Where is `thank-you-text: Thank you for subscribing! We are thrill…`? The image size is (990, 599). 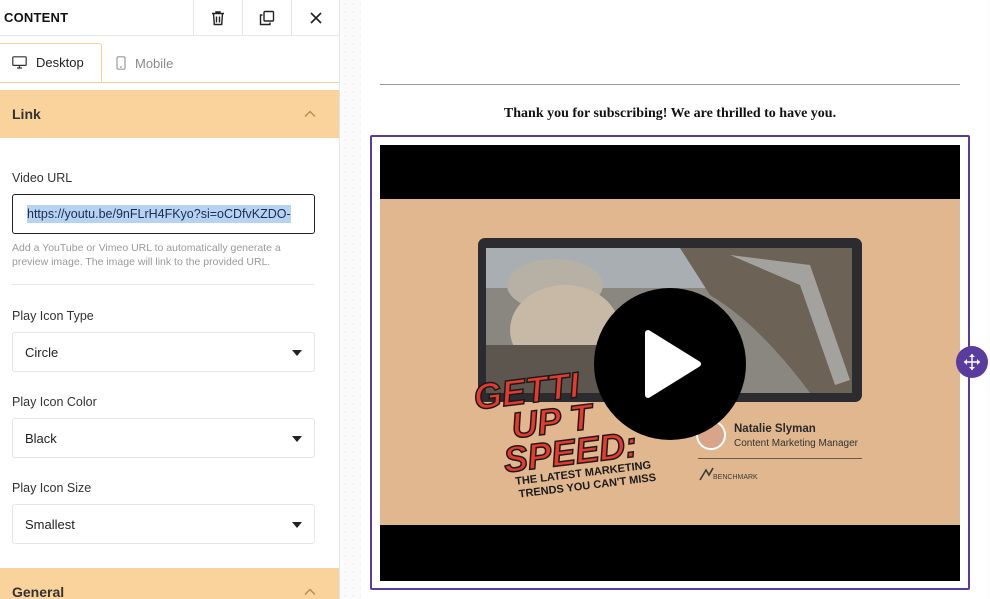 thank-you-text: Thank you for subscribing! We are thrill… is located at coordinates (670, 114).